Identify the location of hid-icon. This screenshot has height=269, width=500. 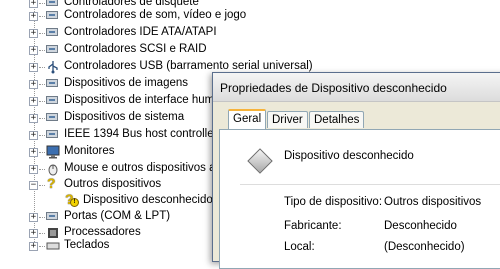
(53, 101).